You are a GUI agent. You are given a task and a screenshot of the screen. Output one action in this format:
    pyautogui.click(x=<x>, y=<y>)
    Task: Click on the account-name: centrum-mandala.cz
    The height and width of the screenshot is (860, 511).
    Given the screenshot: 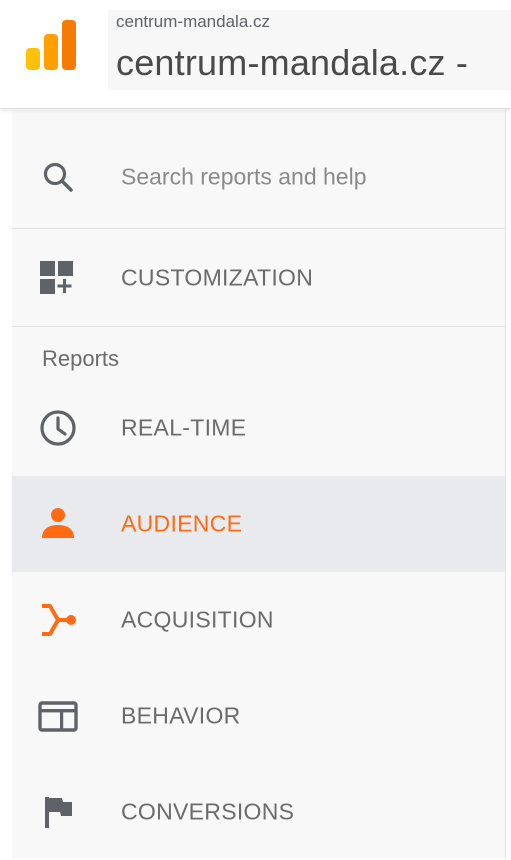 What is the action you would take?
    pyautogui.click(x=193, y=21)
    